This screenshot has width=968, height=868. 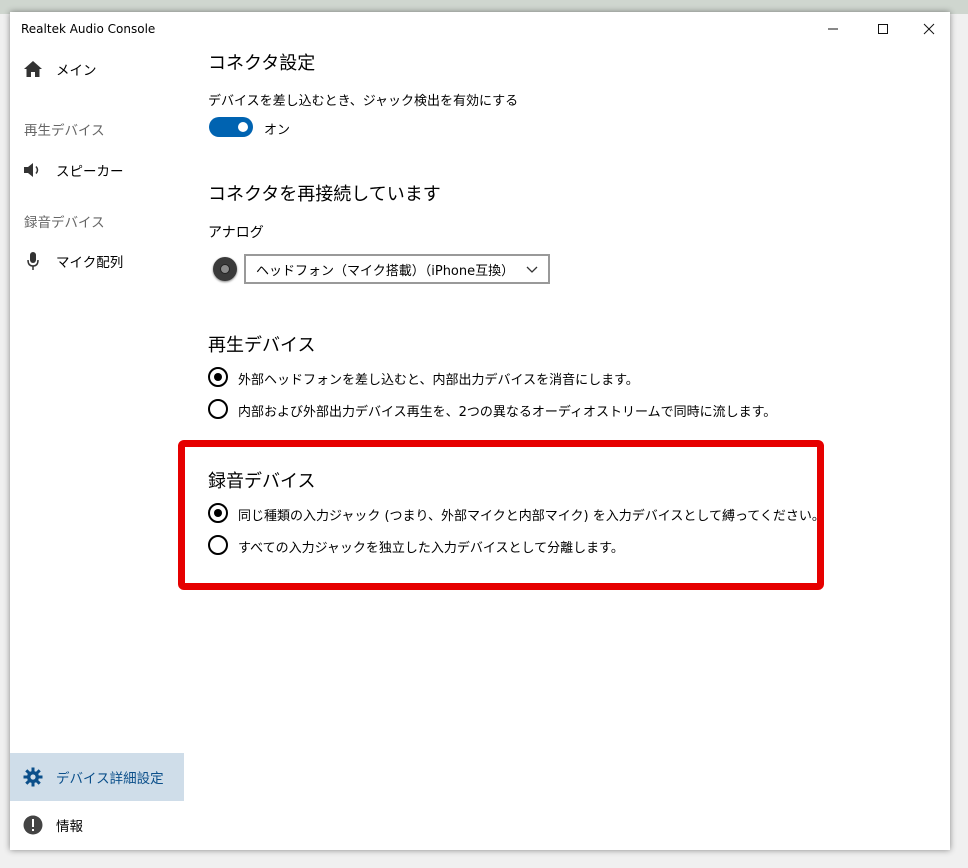 I want to click on sidebar-item-main: メイン, so click(x=97, y=69).